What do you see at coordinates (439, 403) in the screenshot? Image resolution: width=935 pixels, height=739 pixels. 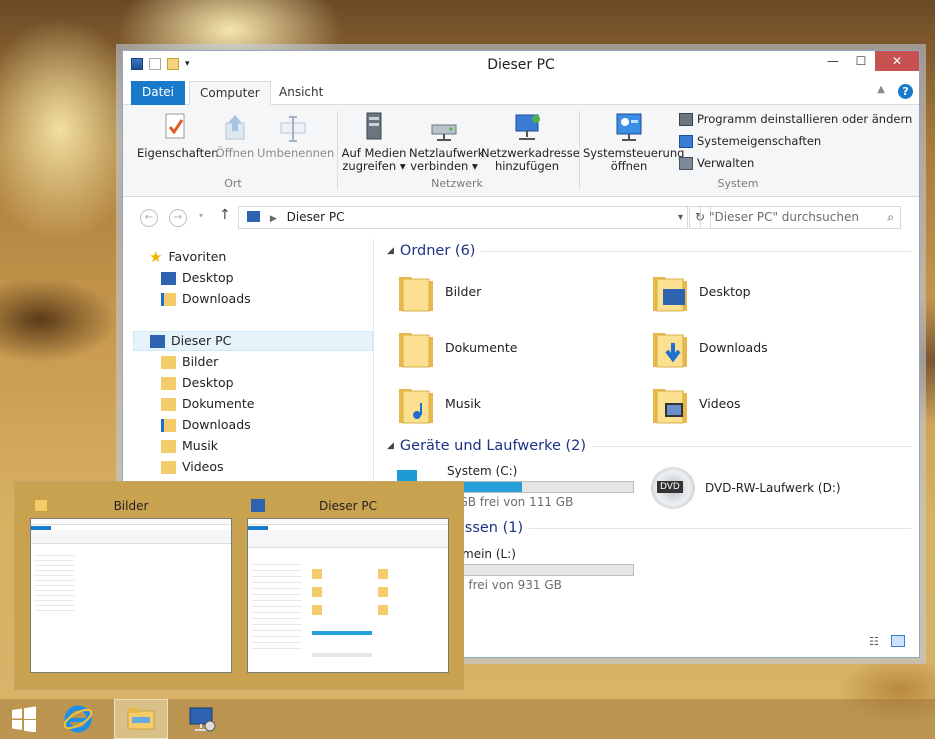 I see `folder-musik: Musik` at bounding box center [439, 403].